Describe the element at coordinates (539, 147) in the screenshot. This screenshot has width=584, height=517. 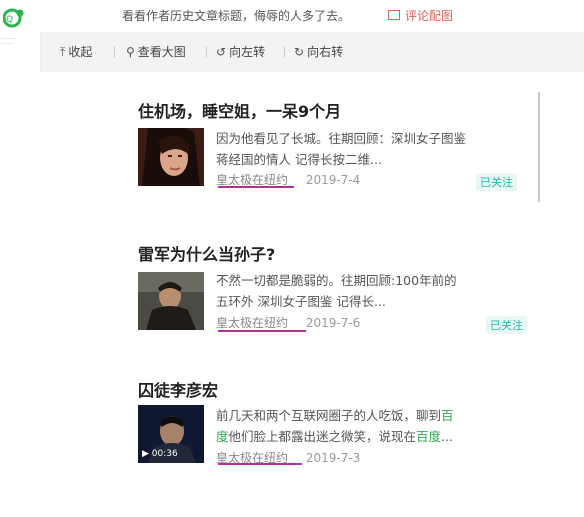
I see `scrollbar` at that location.